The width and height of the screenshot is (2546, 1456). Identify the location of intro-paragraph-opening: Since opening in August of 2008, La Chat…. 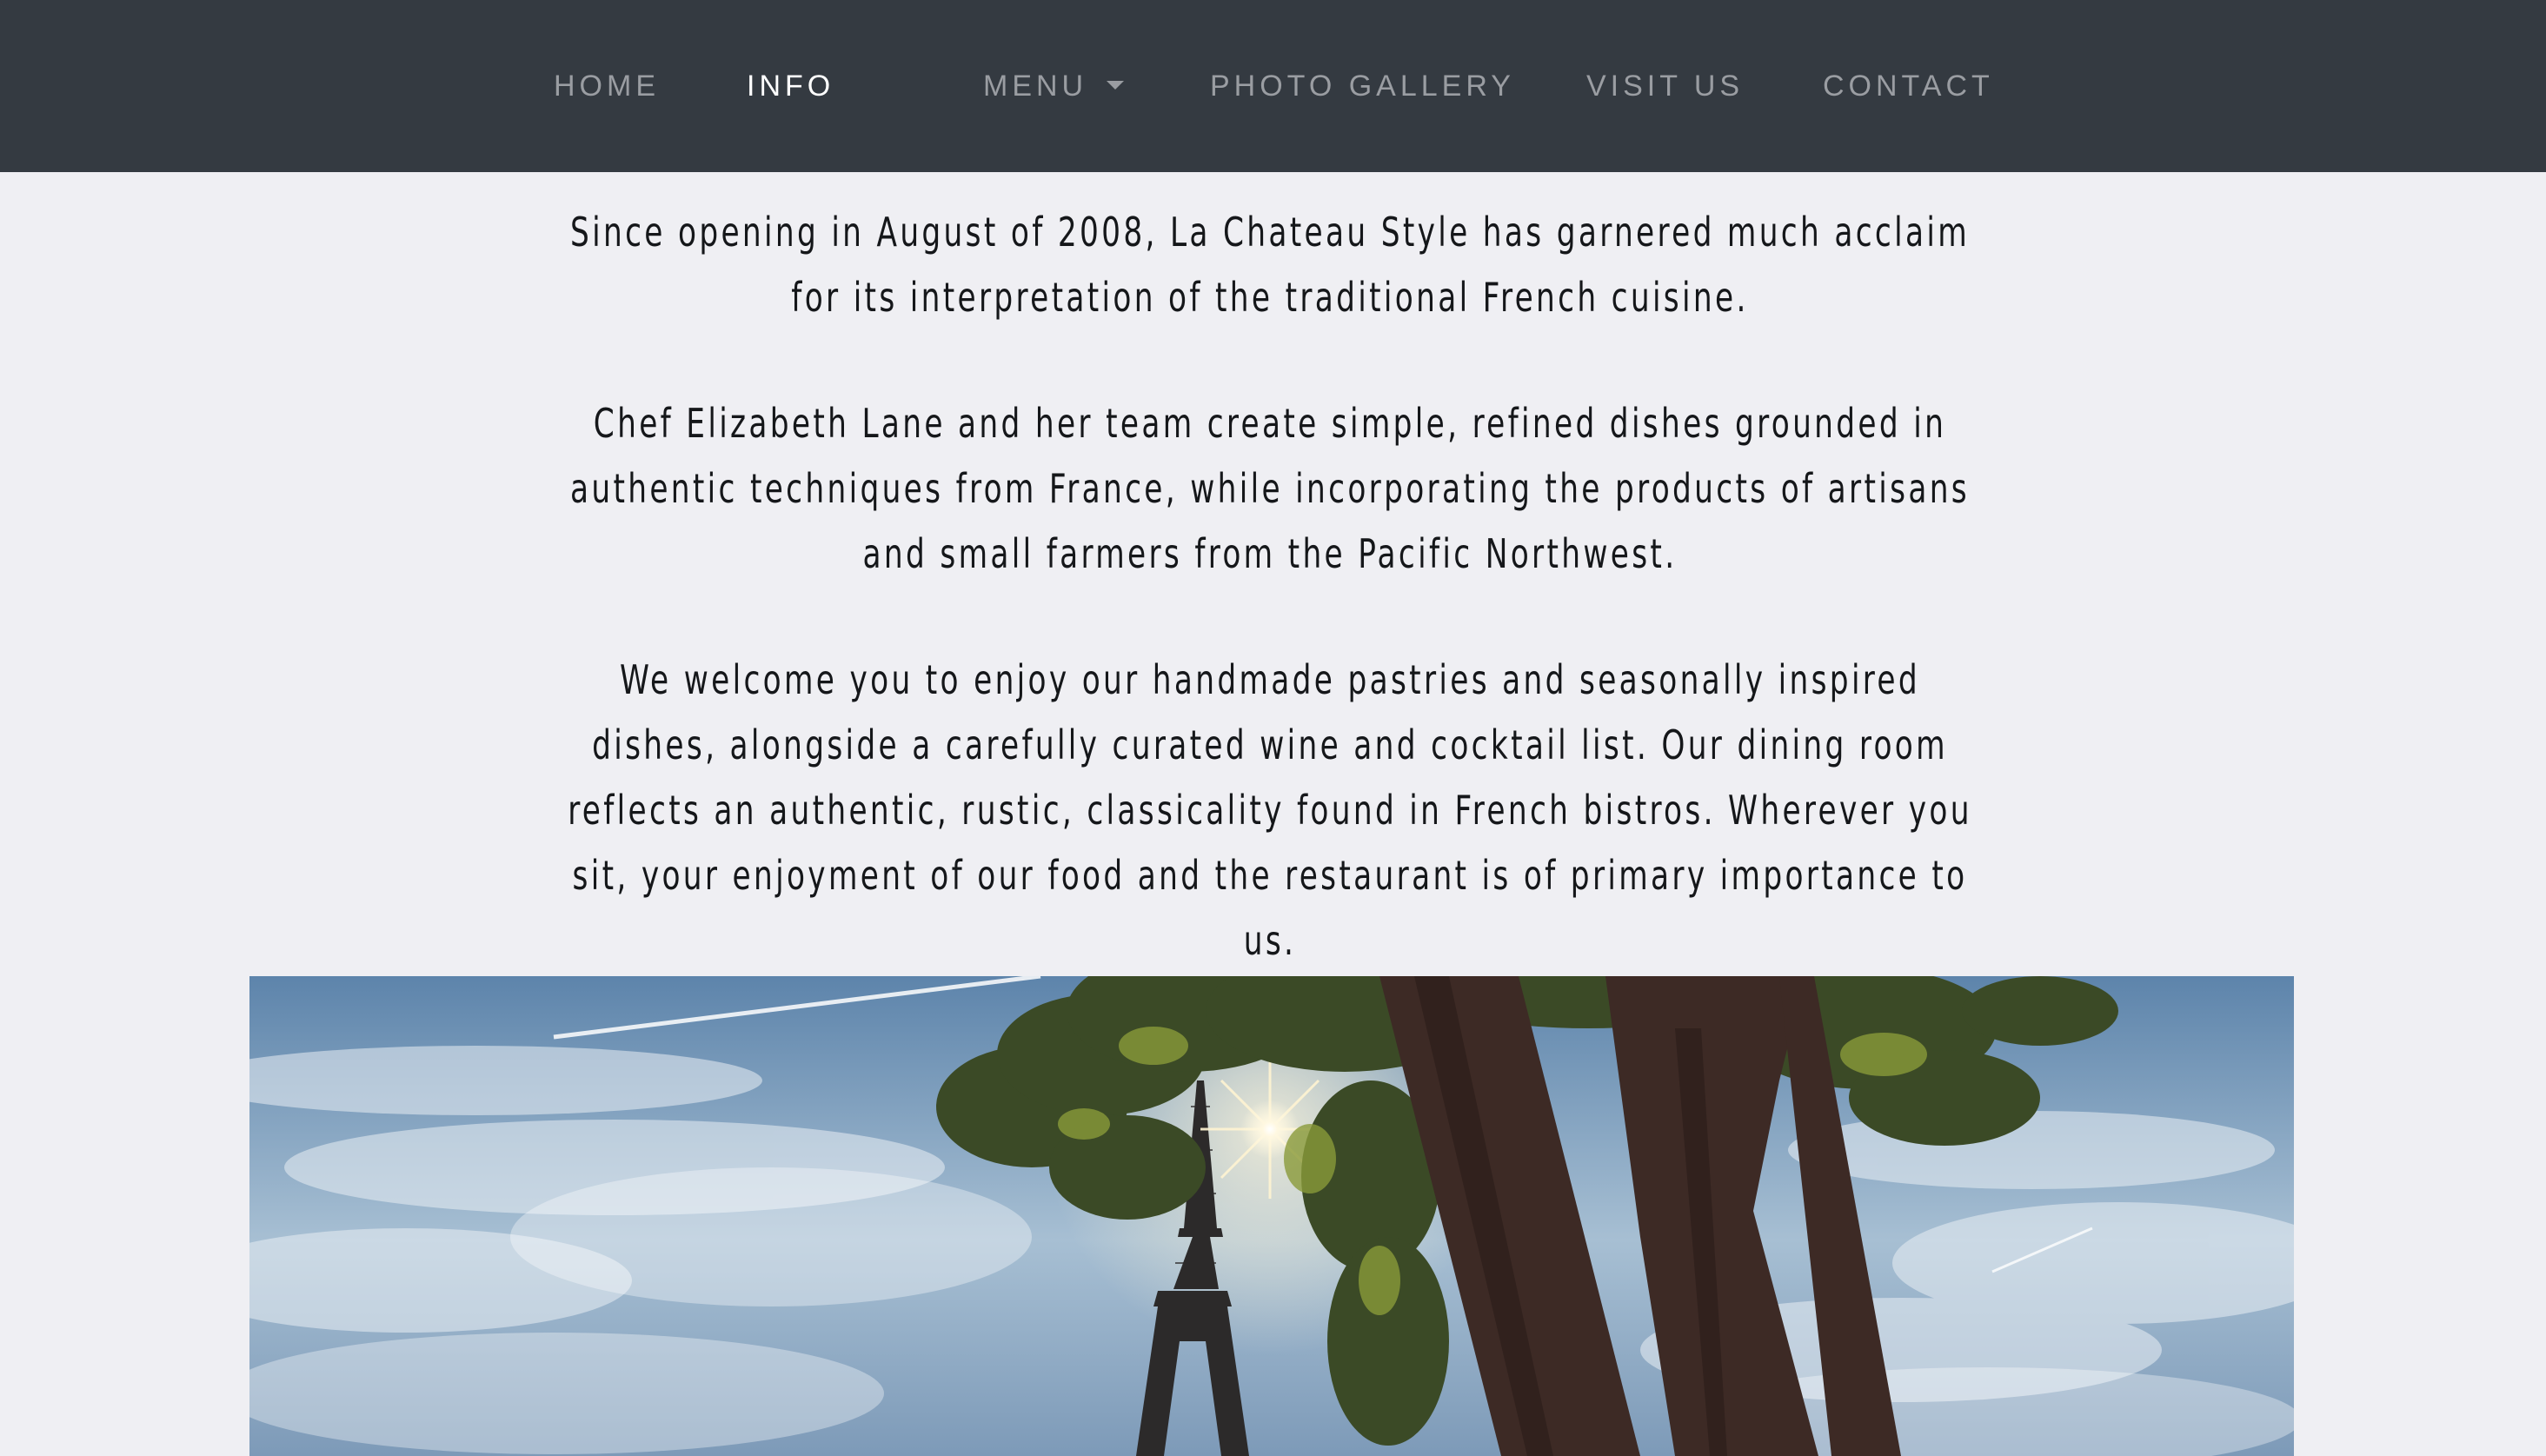
(1270, 265).